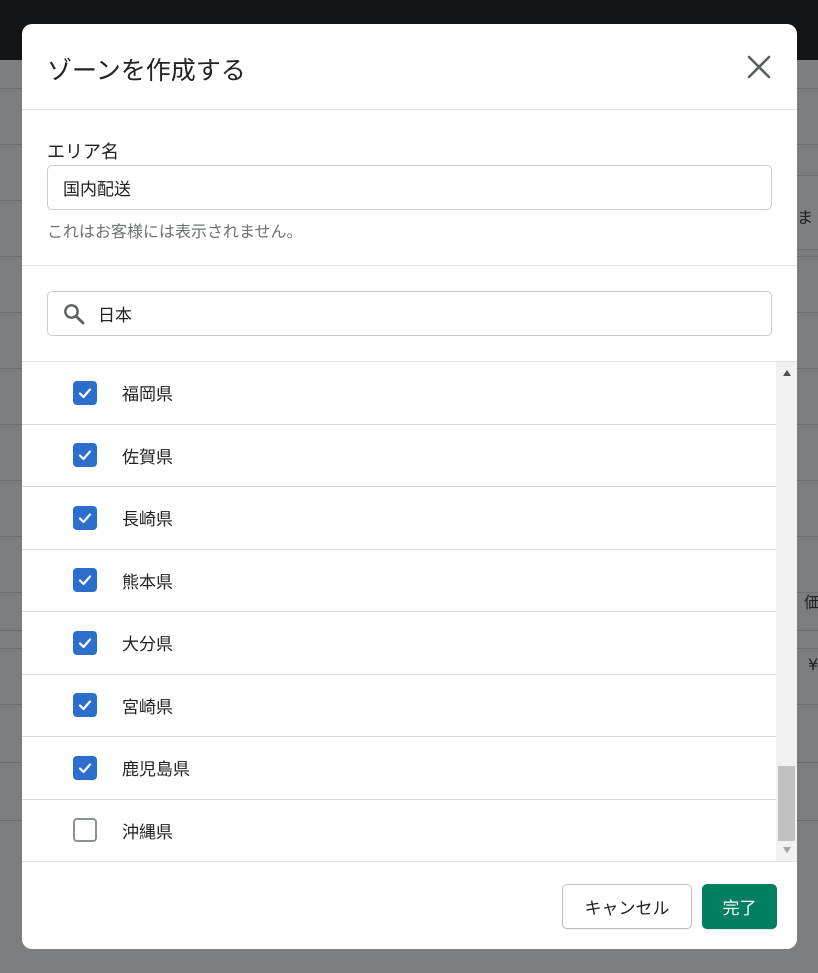 This screenshot has height=973, width=818. What do you see at coordinates (428, 313) in the screenshot?
I see `search-input` at bounding box center [428, 313].